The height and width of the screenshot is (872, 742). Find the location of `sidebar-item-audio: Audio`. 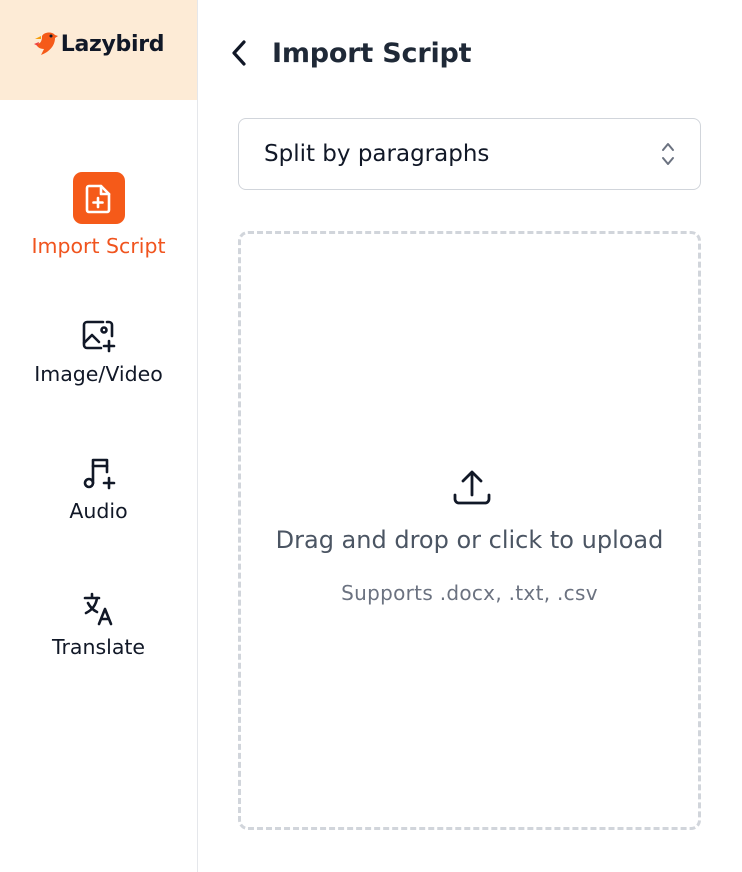

sidebar-item-audio: Audio is located at coordinates (98, 488).